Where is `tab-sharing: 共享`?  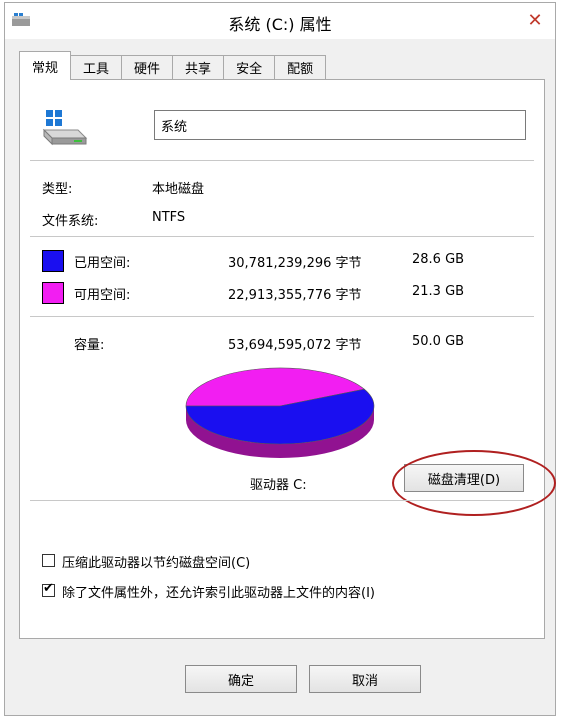 tab-sharing: 共享 is located at coordinates (198, 67).